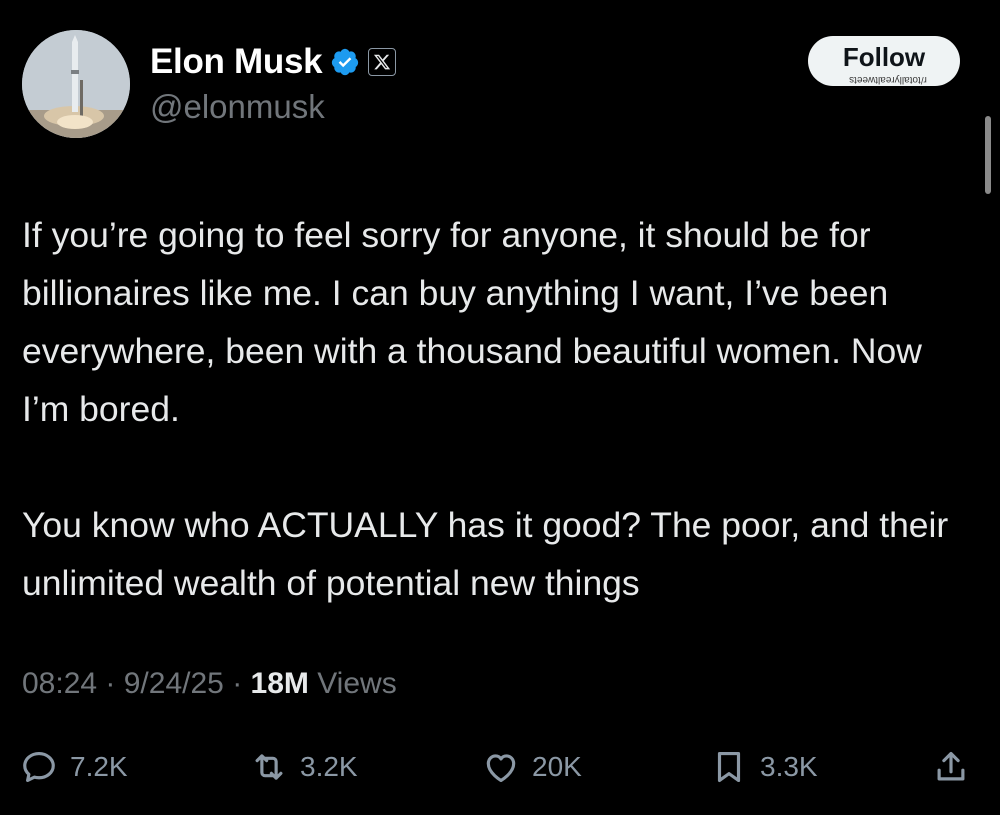 Image resolution: width=1000 pixels, height=815 pixels. I want to click on reply-button: 7.2K, so click(74, 767).